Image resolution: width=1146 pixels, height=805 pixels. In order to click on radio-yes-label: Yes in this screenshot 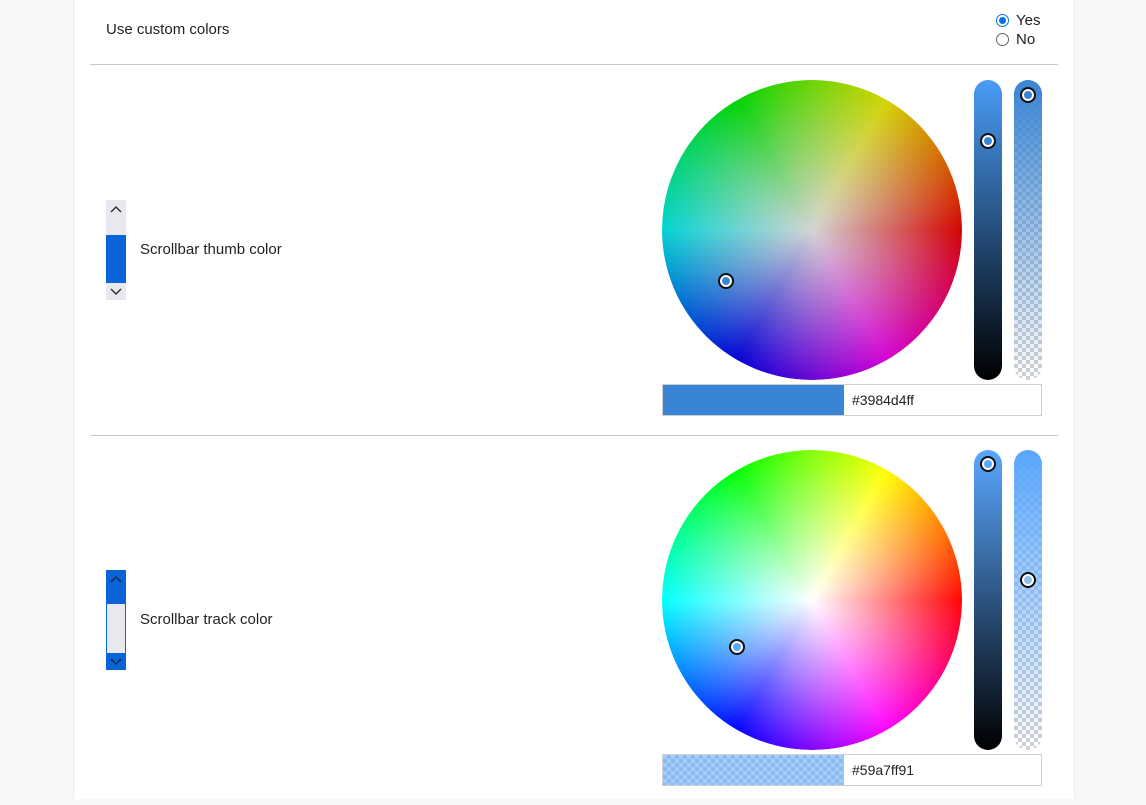, I will do `click(1028, 20)`.